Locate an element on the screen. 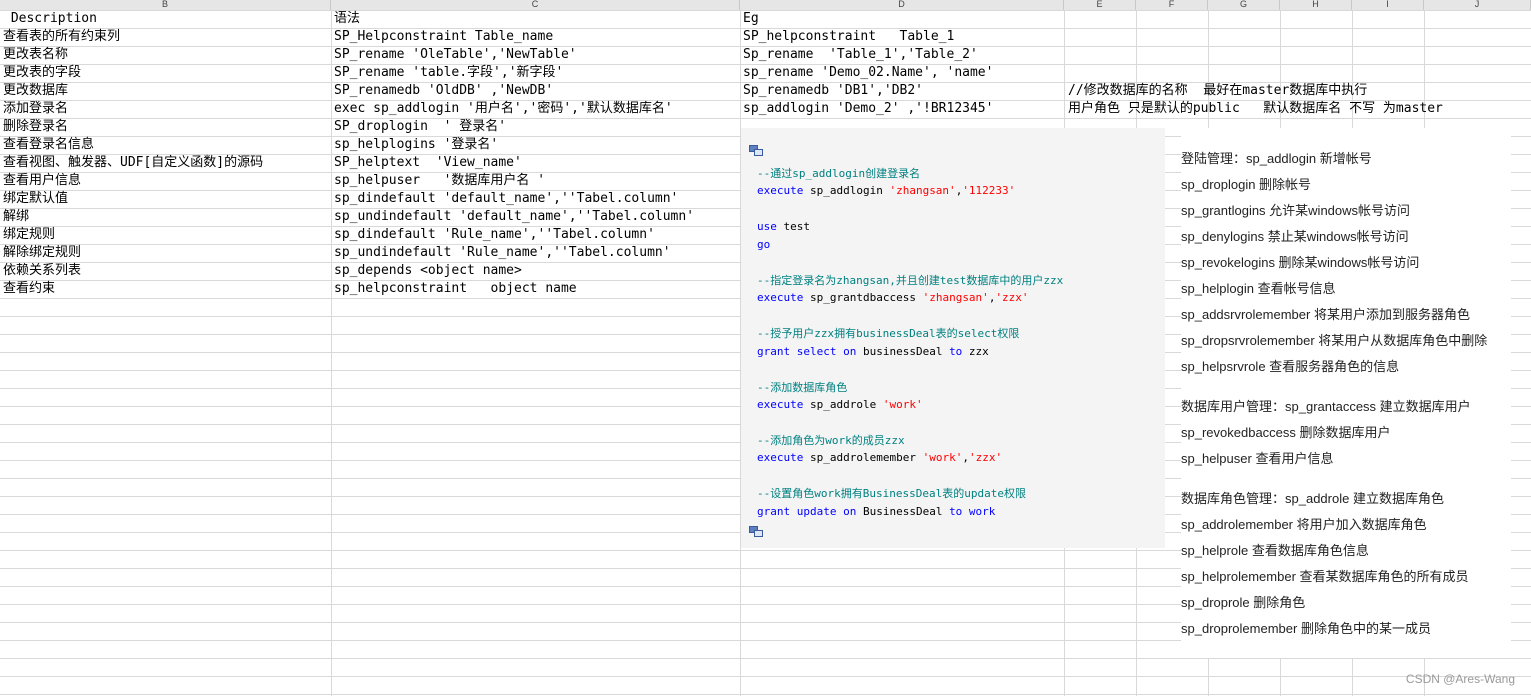  code-line: grant select on businessDeal to zzx is located at coordinates (873, 351).